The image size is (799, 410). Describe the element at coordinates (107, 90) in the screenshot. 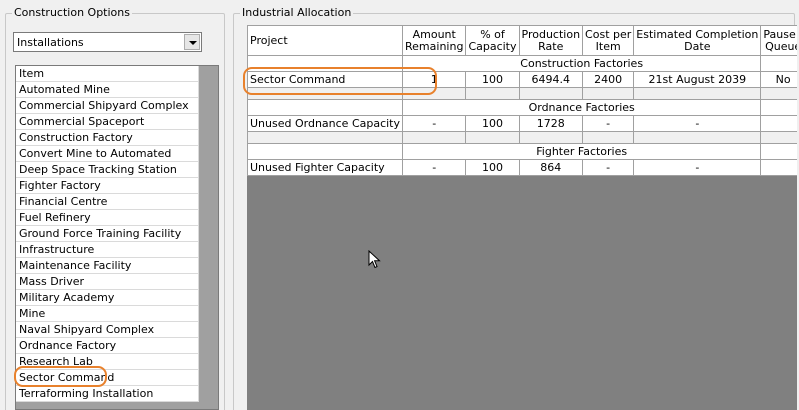

I see `list-item-automated-mine: Automated Mine` at that location.